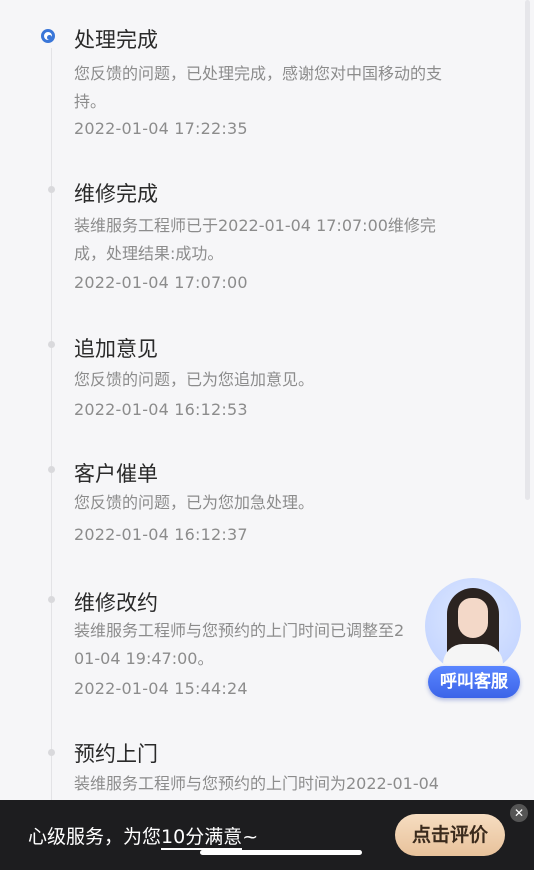  I want to click on step-time: 2022-01-04 17:22:35, so click(161, 128).